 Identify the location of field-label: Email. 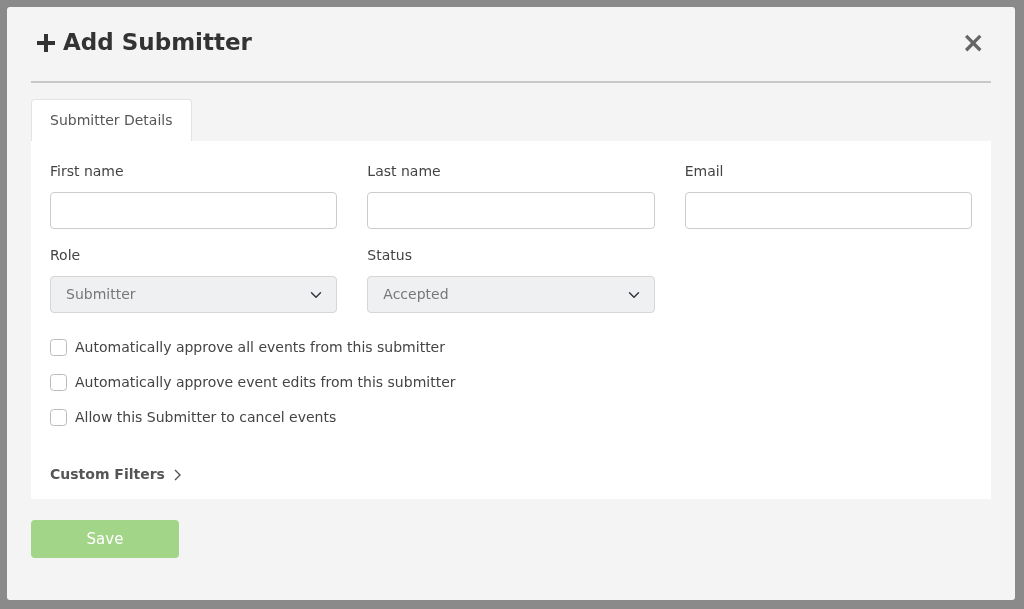
(704, 171).